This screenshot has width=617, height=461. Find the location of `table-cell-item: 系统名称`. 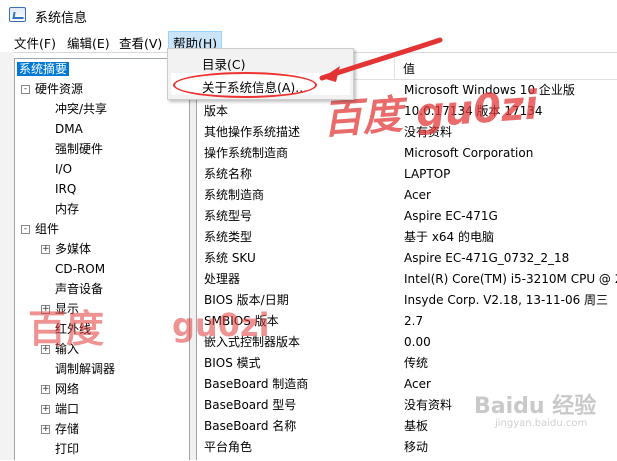

table-cell-item: 系统名称 is located at coordinates (228, 174).